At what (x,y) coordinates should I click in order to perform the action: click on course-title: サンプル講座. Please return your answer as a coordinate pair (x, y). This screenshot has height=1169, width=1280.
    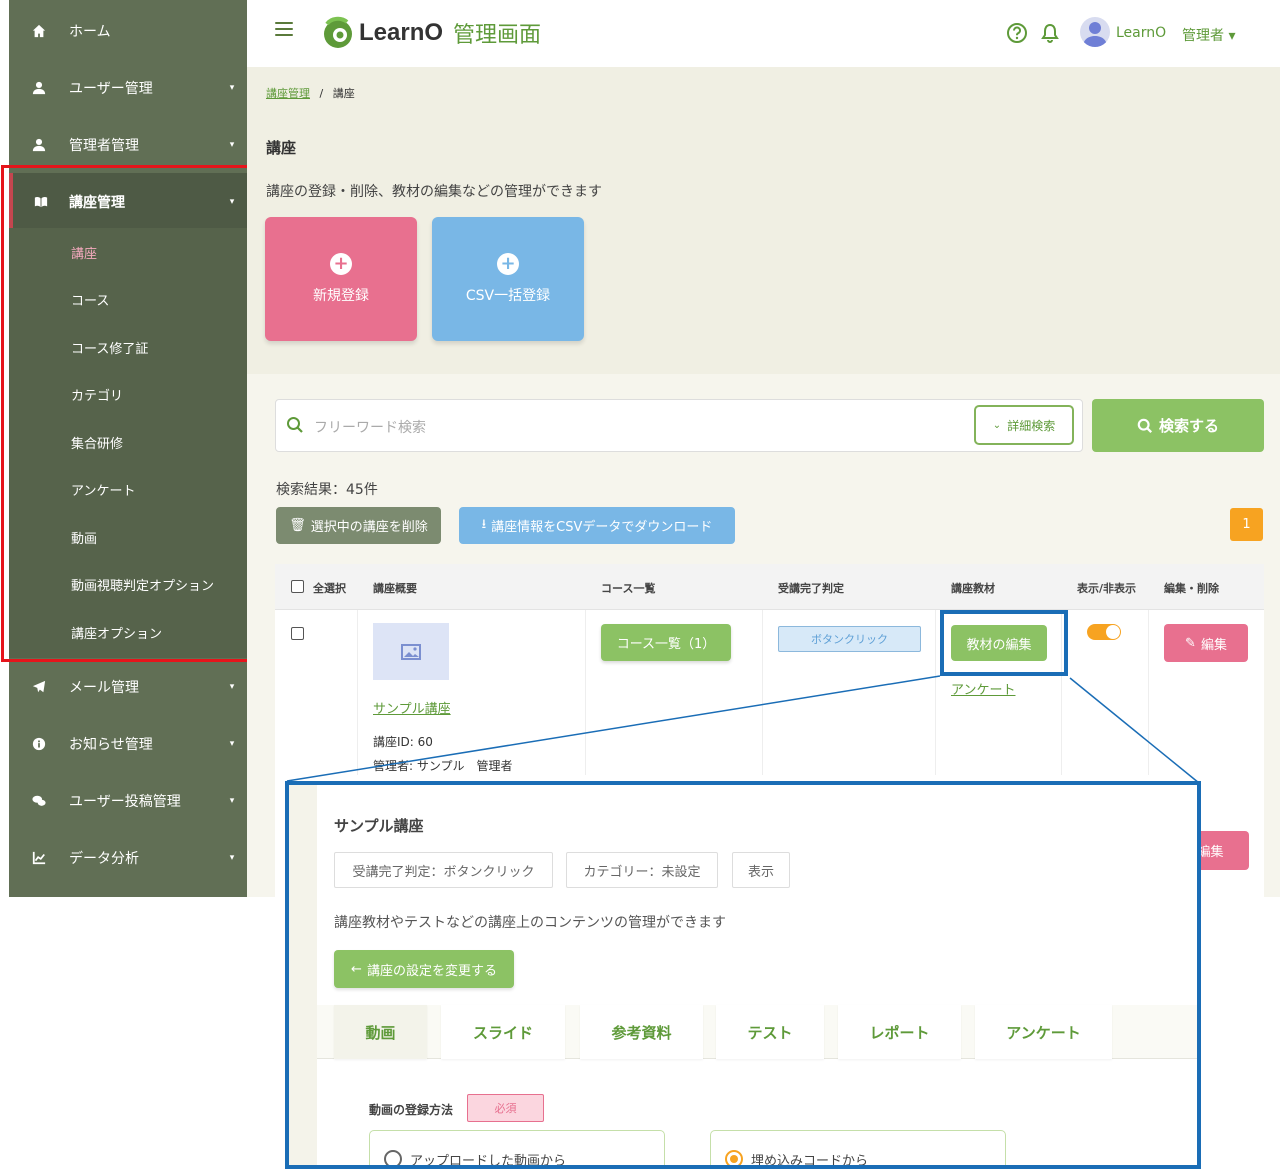
    Looking at the image, I should click on (379, 826).